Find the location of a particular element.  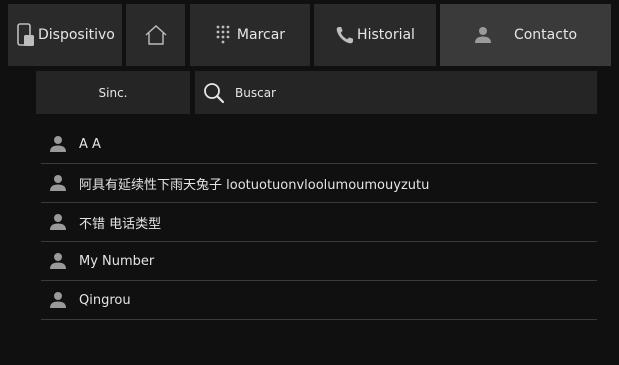

contact-row: A A is located at coordinates (319, 144).